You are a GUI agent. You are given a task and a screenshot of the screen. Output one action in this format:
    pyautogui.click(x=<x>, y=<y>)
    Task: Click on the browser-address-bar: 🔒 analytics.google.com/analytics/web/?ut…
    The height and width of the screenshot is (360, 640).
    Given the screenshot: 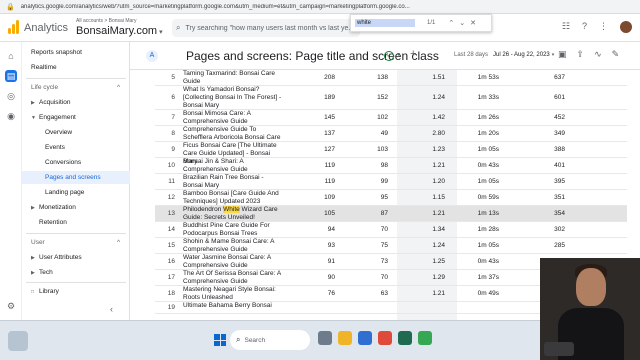 What is the action you would take?
    pyautogui.click(x=320, y=7)
    